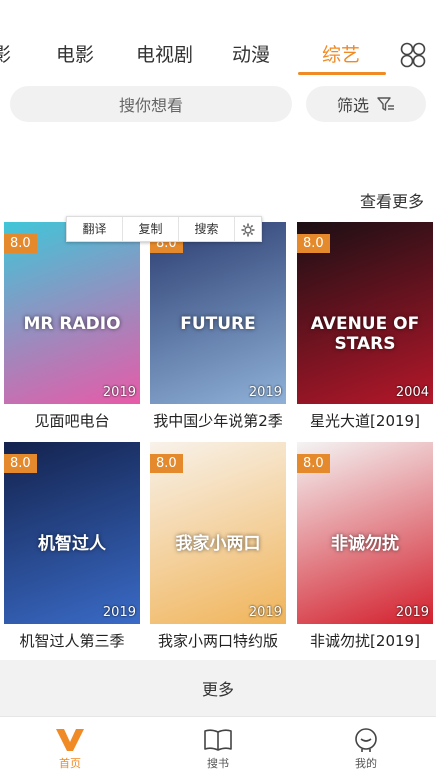 The image size is (436, 780). What do you see at coordinates (72, 533) in the screenshot?
I see `show-poster: 机智过人 8.0 2019` at bounding box center [72, 533].